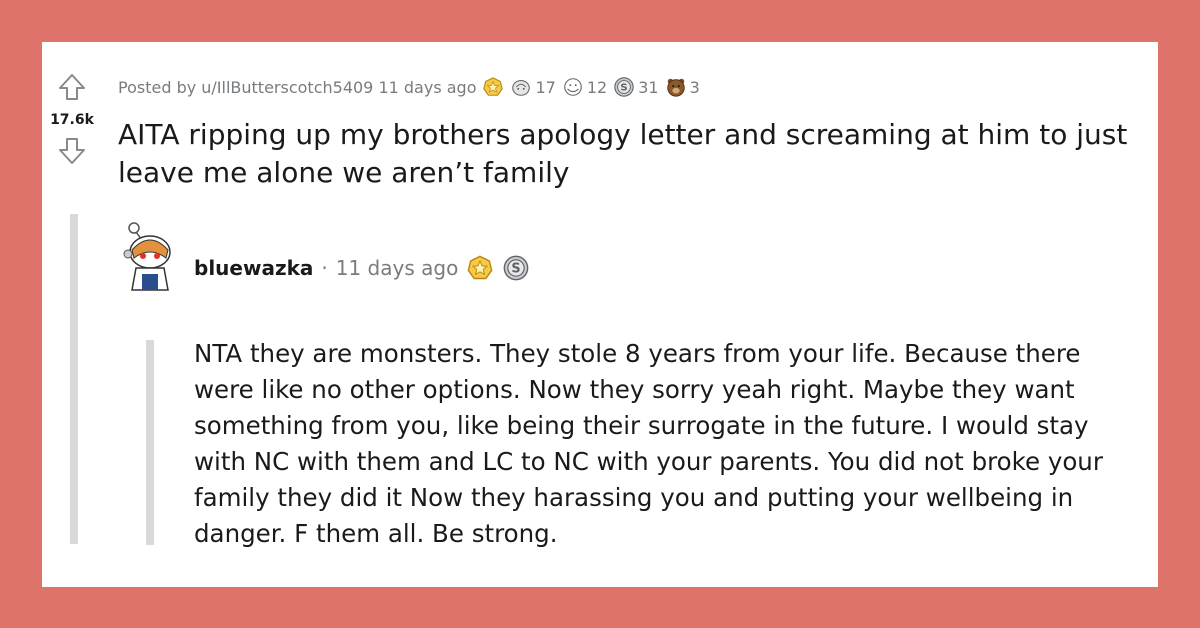 The image size is (1200, 628). Describe the element at coordinates (694, 87) in the screenshot. I see `award-count: 3` at that location.